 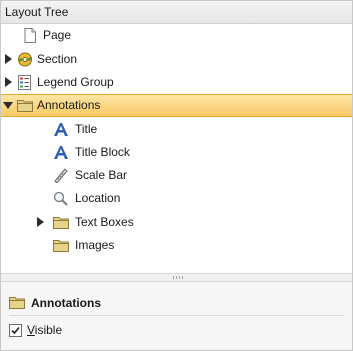 What do you see at coordinates (176, 129) in the screenshot?
I see `tree-item-title: Title` at bounding box center [176, 129].